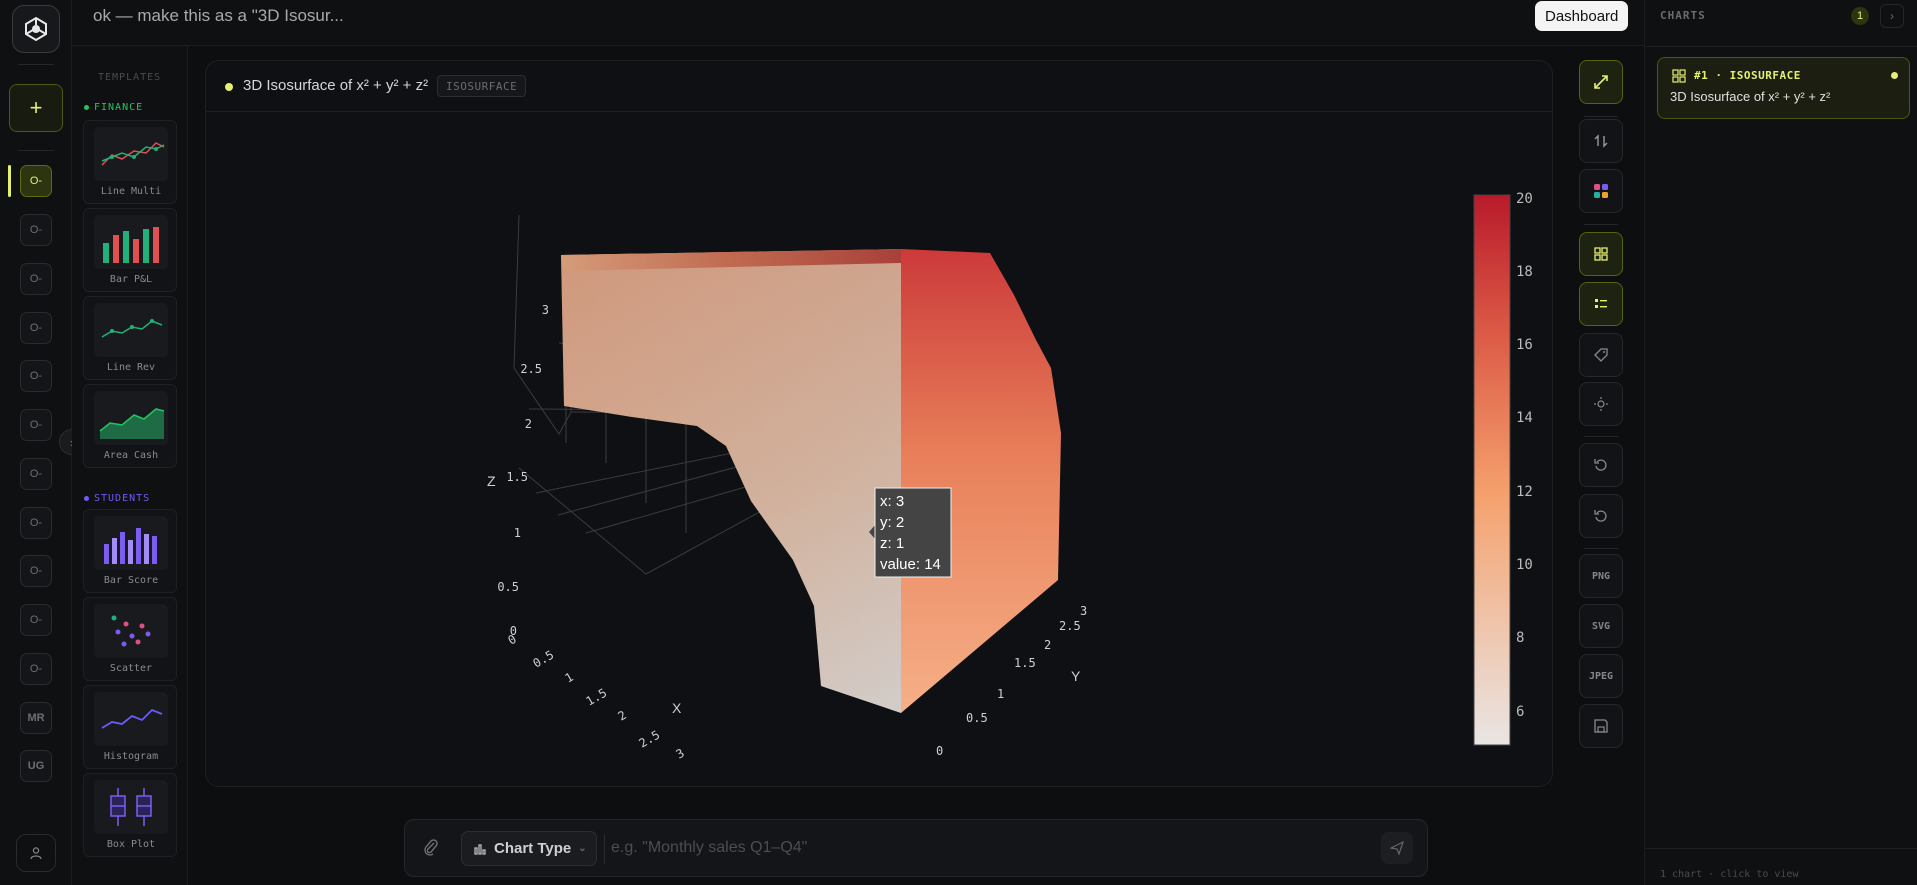 The height and width of the screenshot is (885, 1917). Describe the element at coordinates (36, 474) in the screenshot. I see `rail-item-7: O-` at that location.